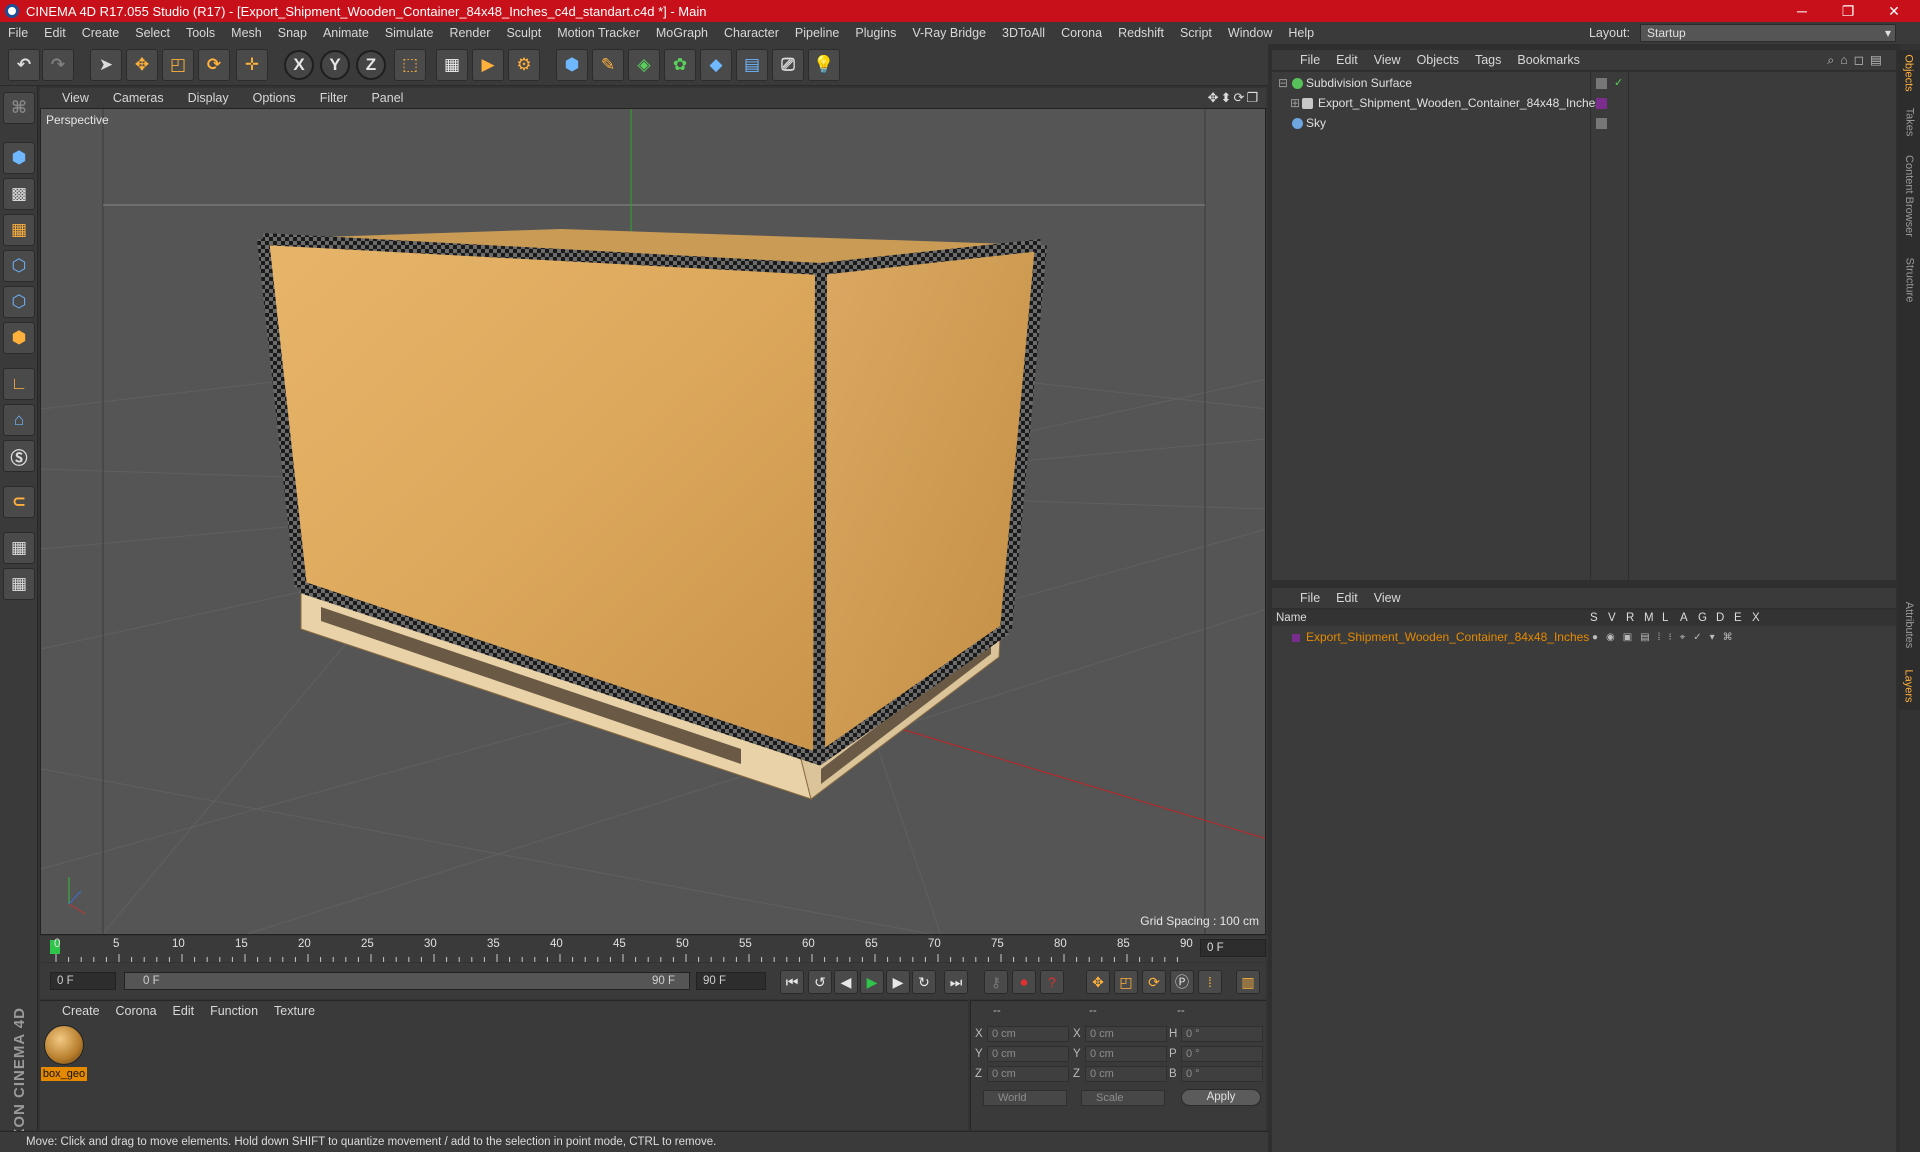  Describe the element at coordinates (452, 65) in the screenshot. I see `render-view-button: ▦` at that location.